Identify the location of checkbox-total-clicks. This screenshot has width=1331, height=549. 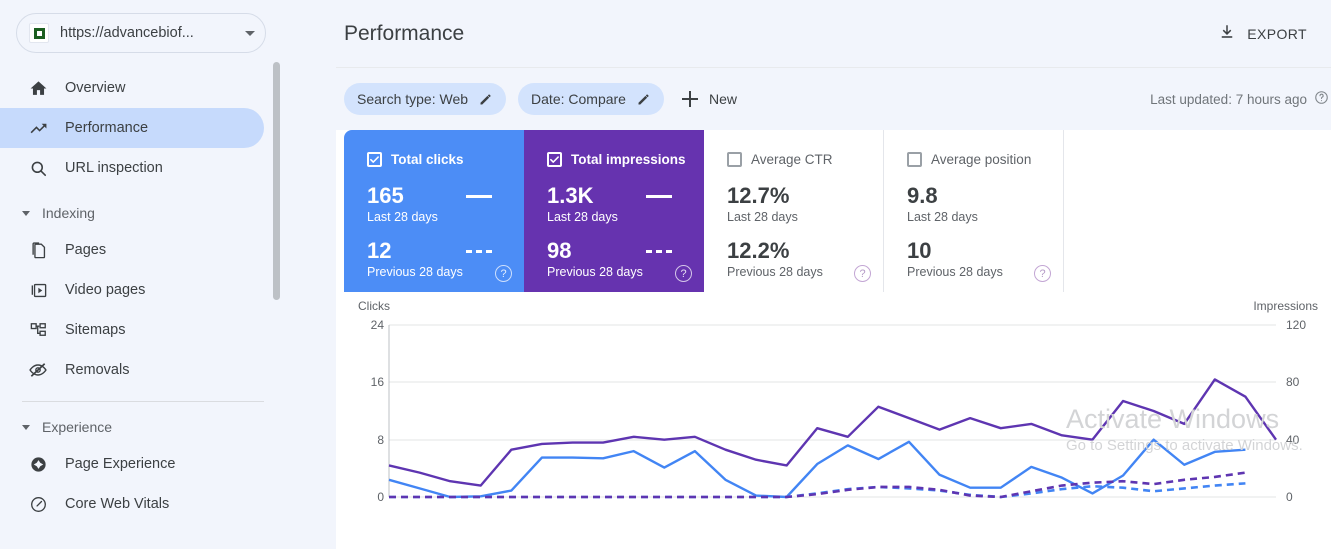
(374, 159).